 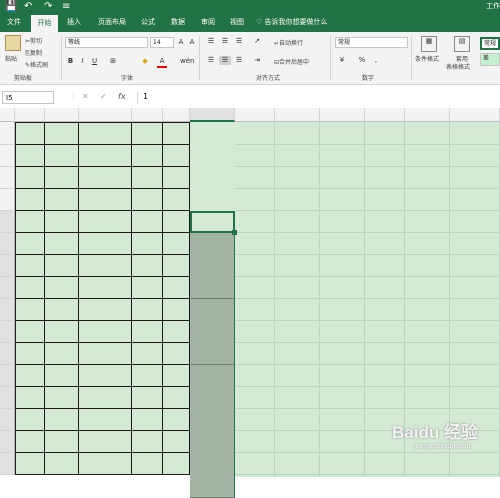 I want to click on align-top-icon: ☰, so click(x=211, y=41).